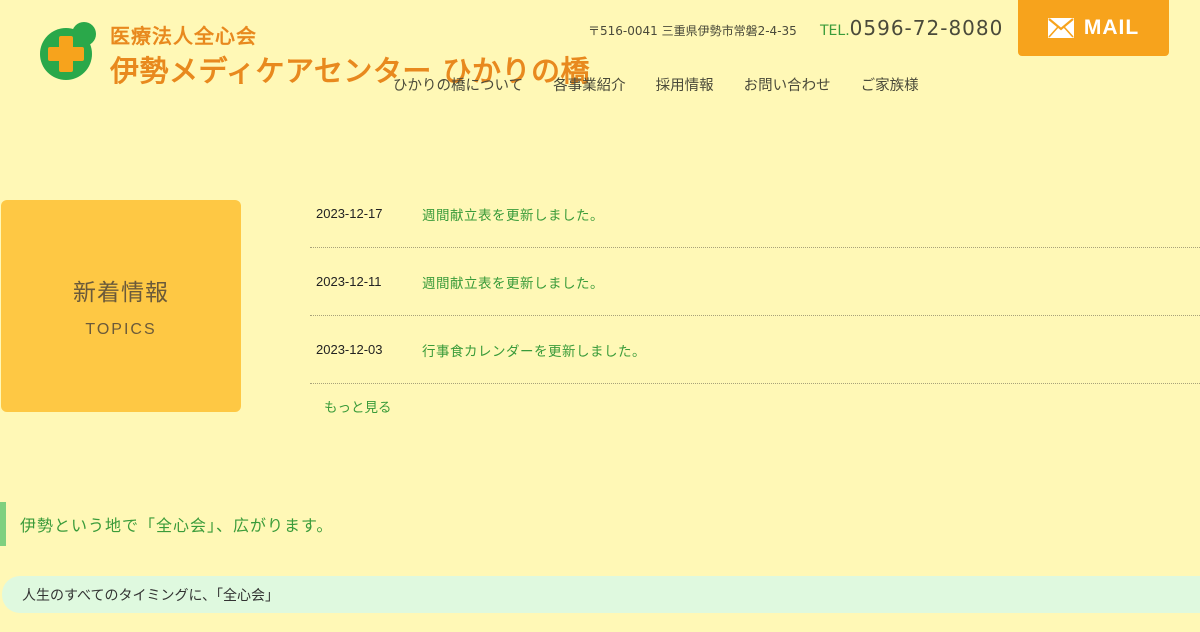 The width and height of the screenshot is (1200, 632). Describe the element at coordinates (589, 84) in the screenshot. I see `nav-item-services: 各事業紹介` at that location.